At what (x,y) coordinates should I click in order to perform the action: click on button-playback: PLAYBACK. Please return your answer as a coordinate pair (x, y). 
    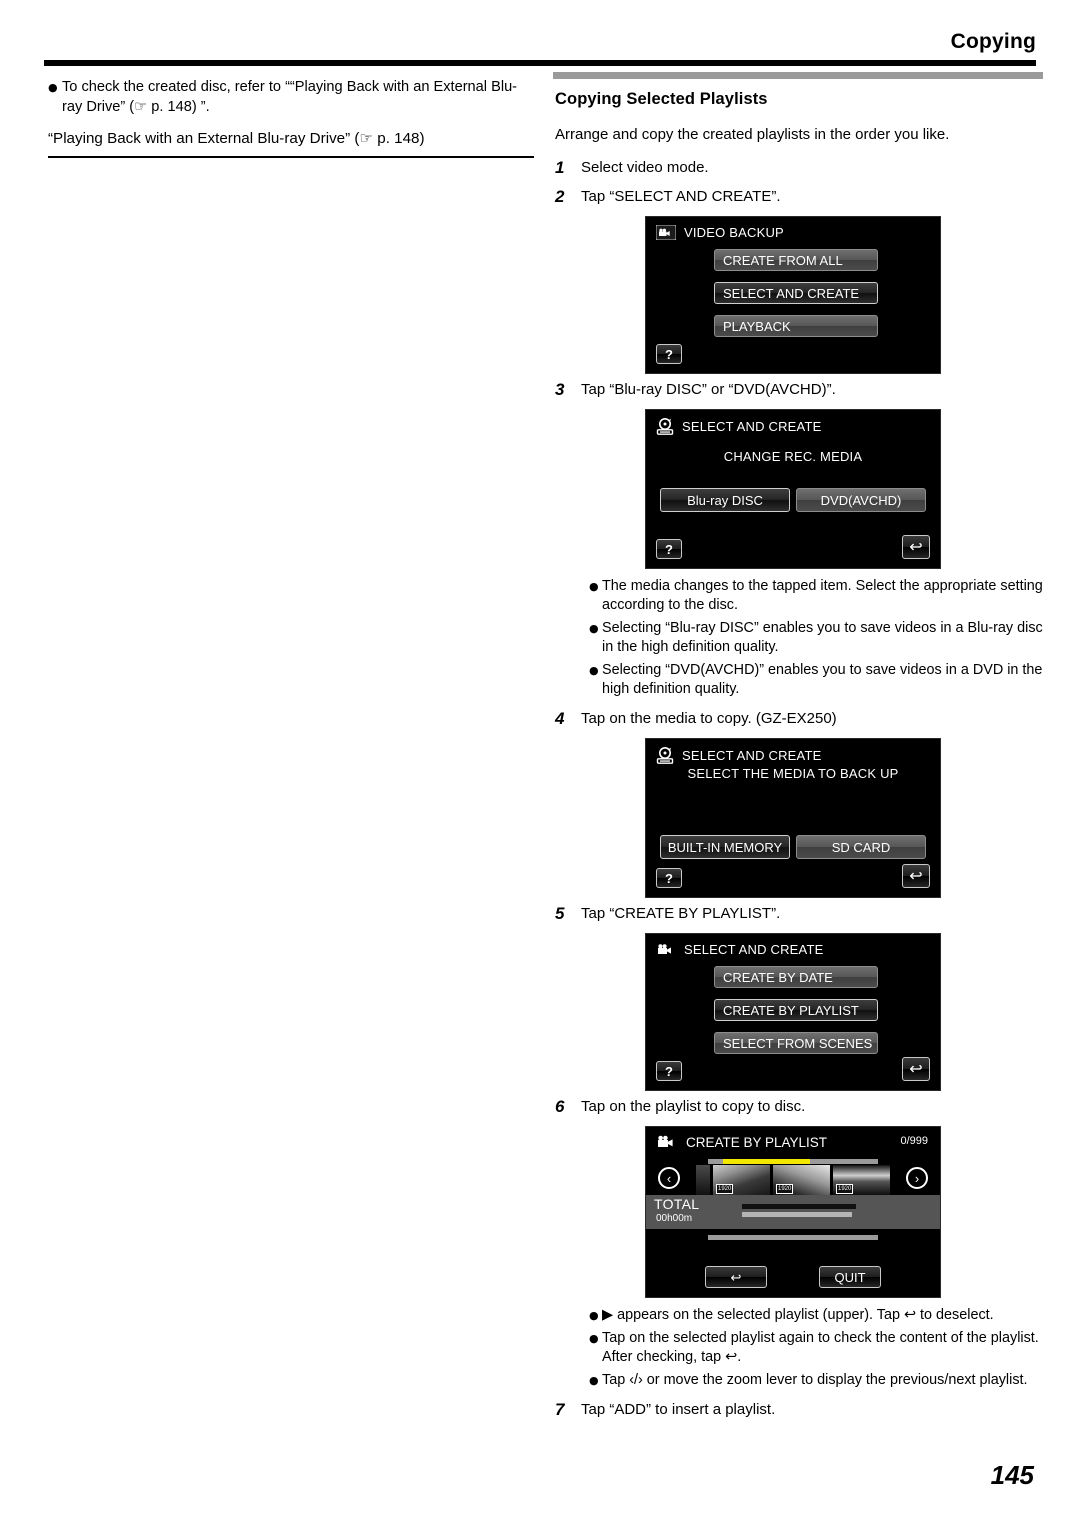
    Looking at the image, I should click on (796, 326).